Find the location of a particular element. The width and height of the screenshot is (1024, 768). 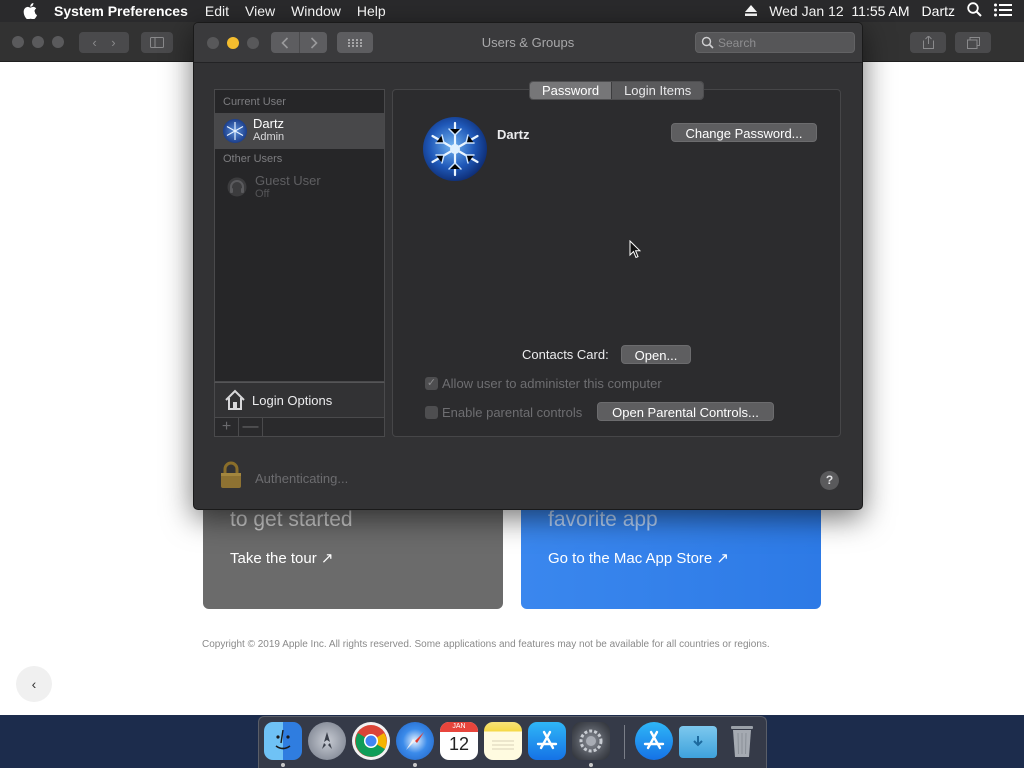

menu-app-name: System Preferences is located at coordinates (125, 11).